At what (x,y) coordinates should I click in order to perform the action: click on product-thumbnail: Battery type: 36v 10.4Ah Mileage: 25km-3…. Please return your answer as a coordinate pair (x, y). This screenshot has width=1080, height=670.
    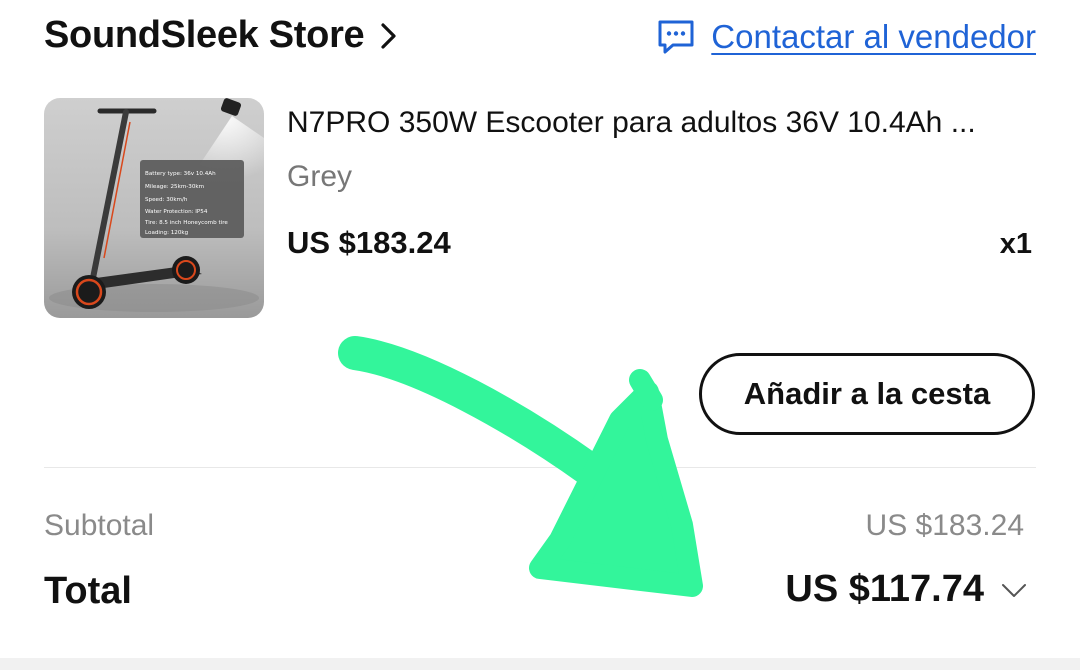
    Looking at the image, I should click on (154, 208).